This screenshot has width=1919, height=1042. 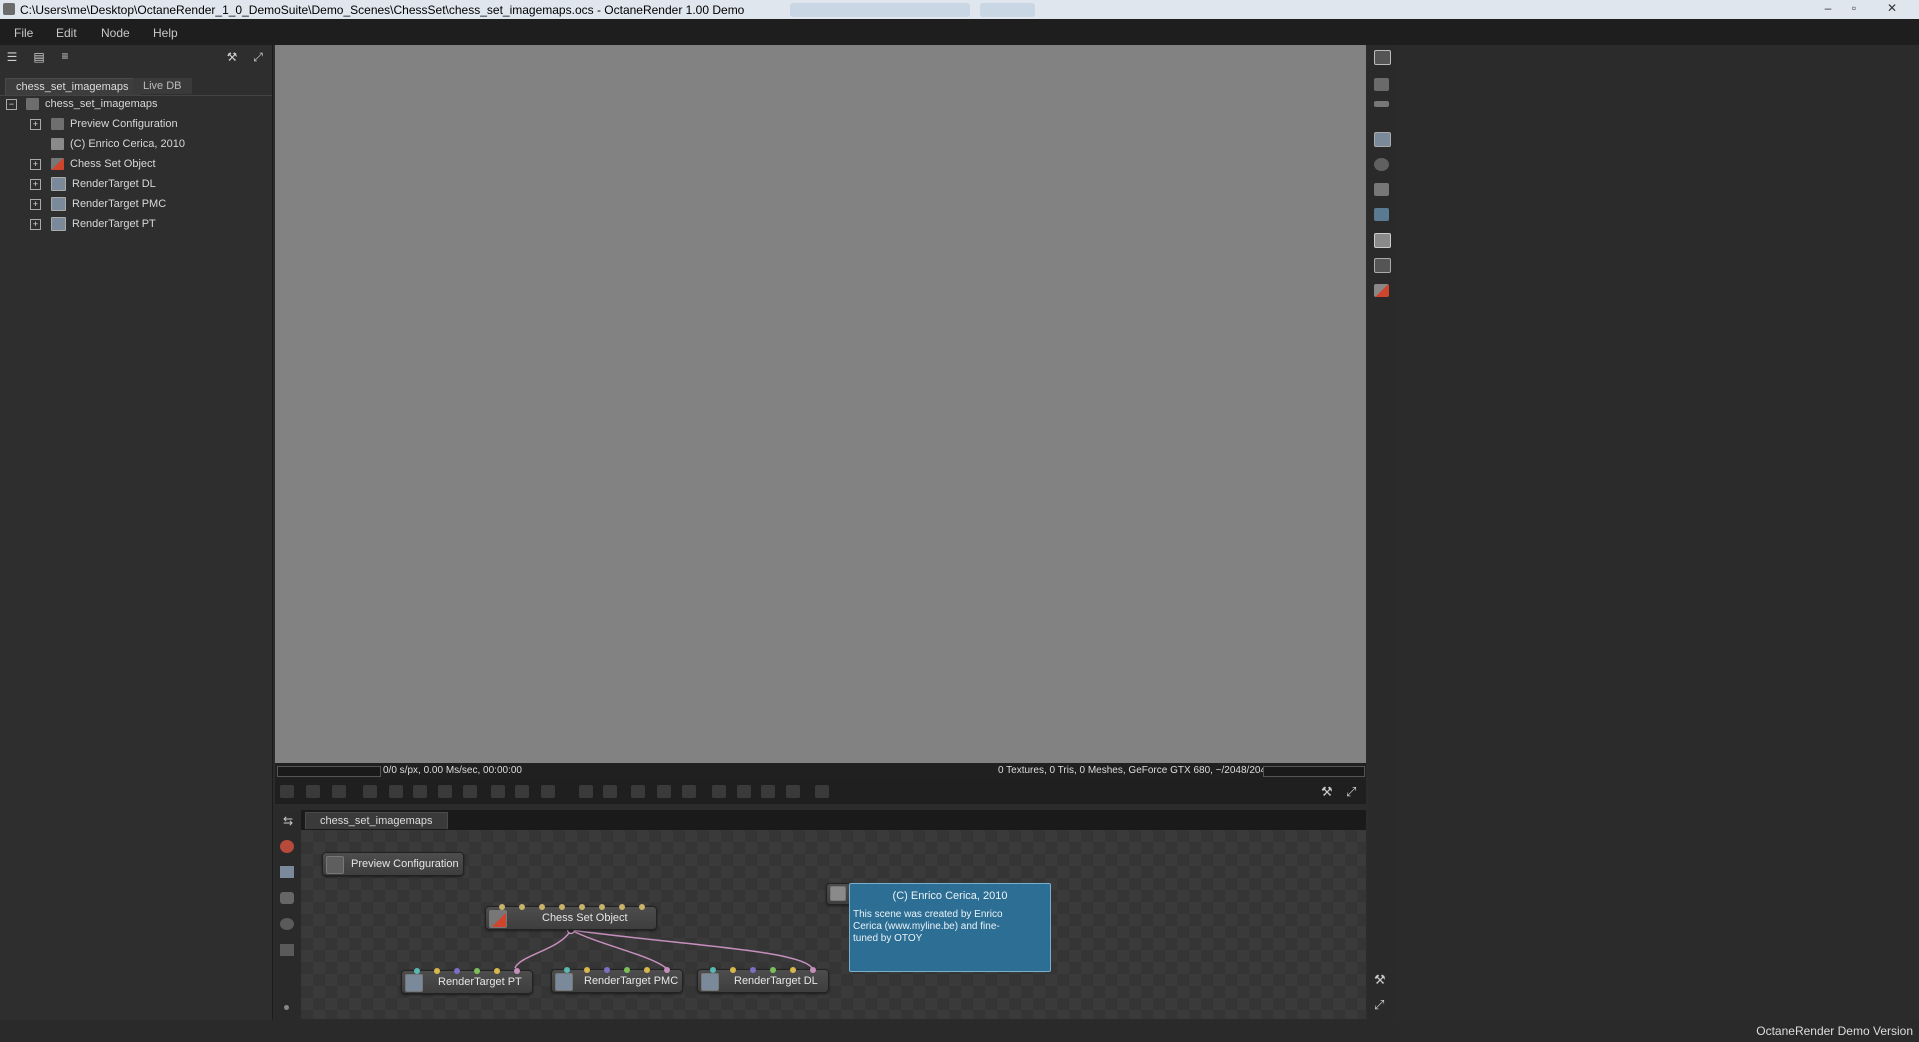 I want to click on node-rendertarget-pt: RenderTarget PT, so click(x=467, y=981).